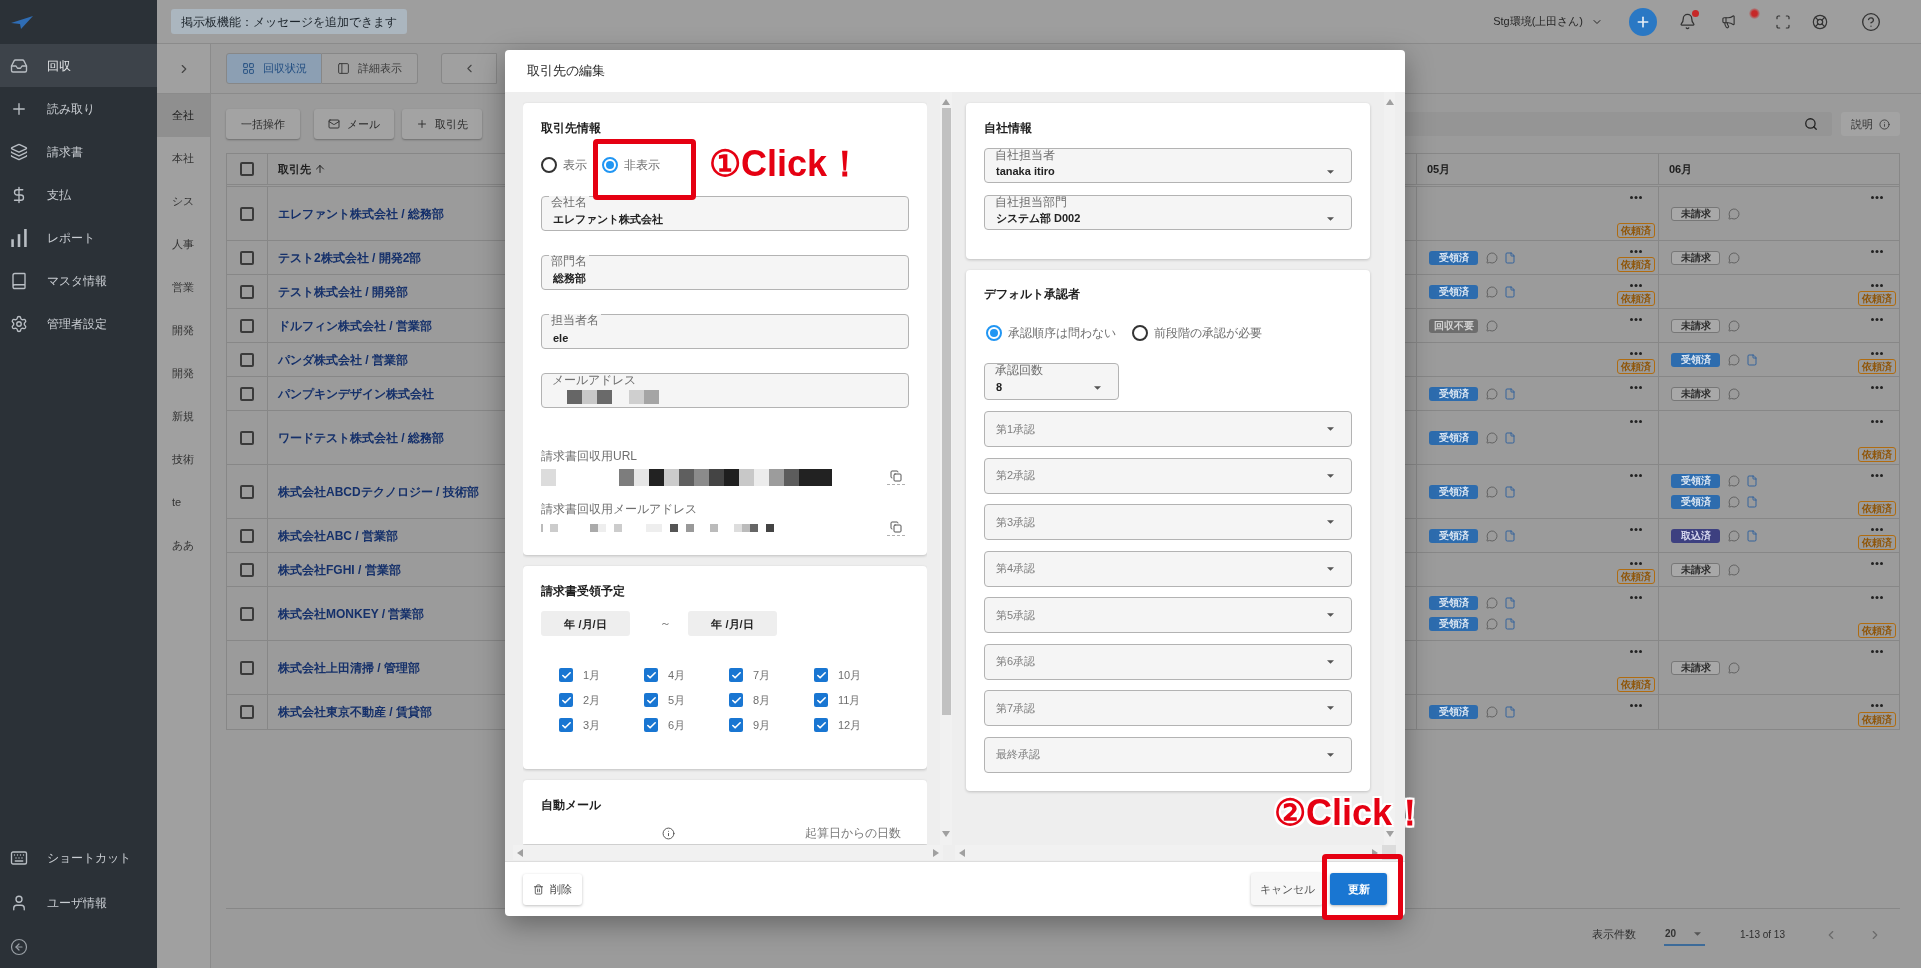  I want to click on column-header: 取引先, so click(294, 169).